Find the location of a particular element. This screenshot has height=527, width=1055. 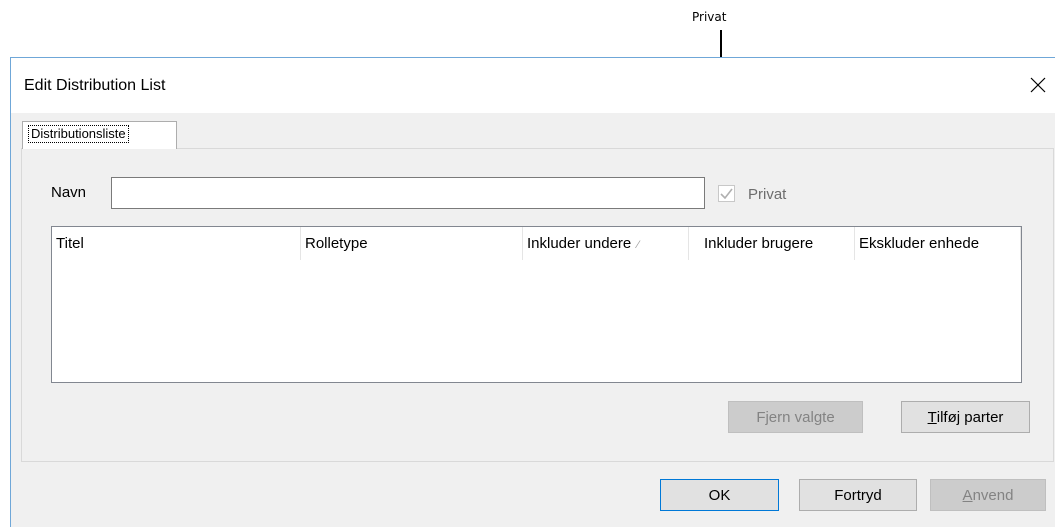

add-parts-button: Tilføj parter is located at coordinates (965, 417).